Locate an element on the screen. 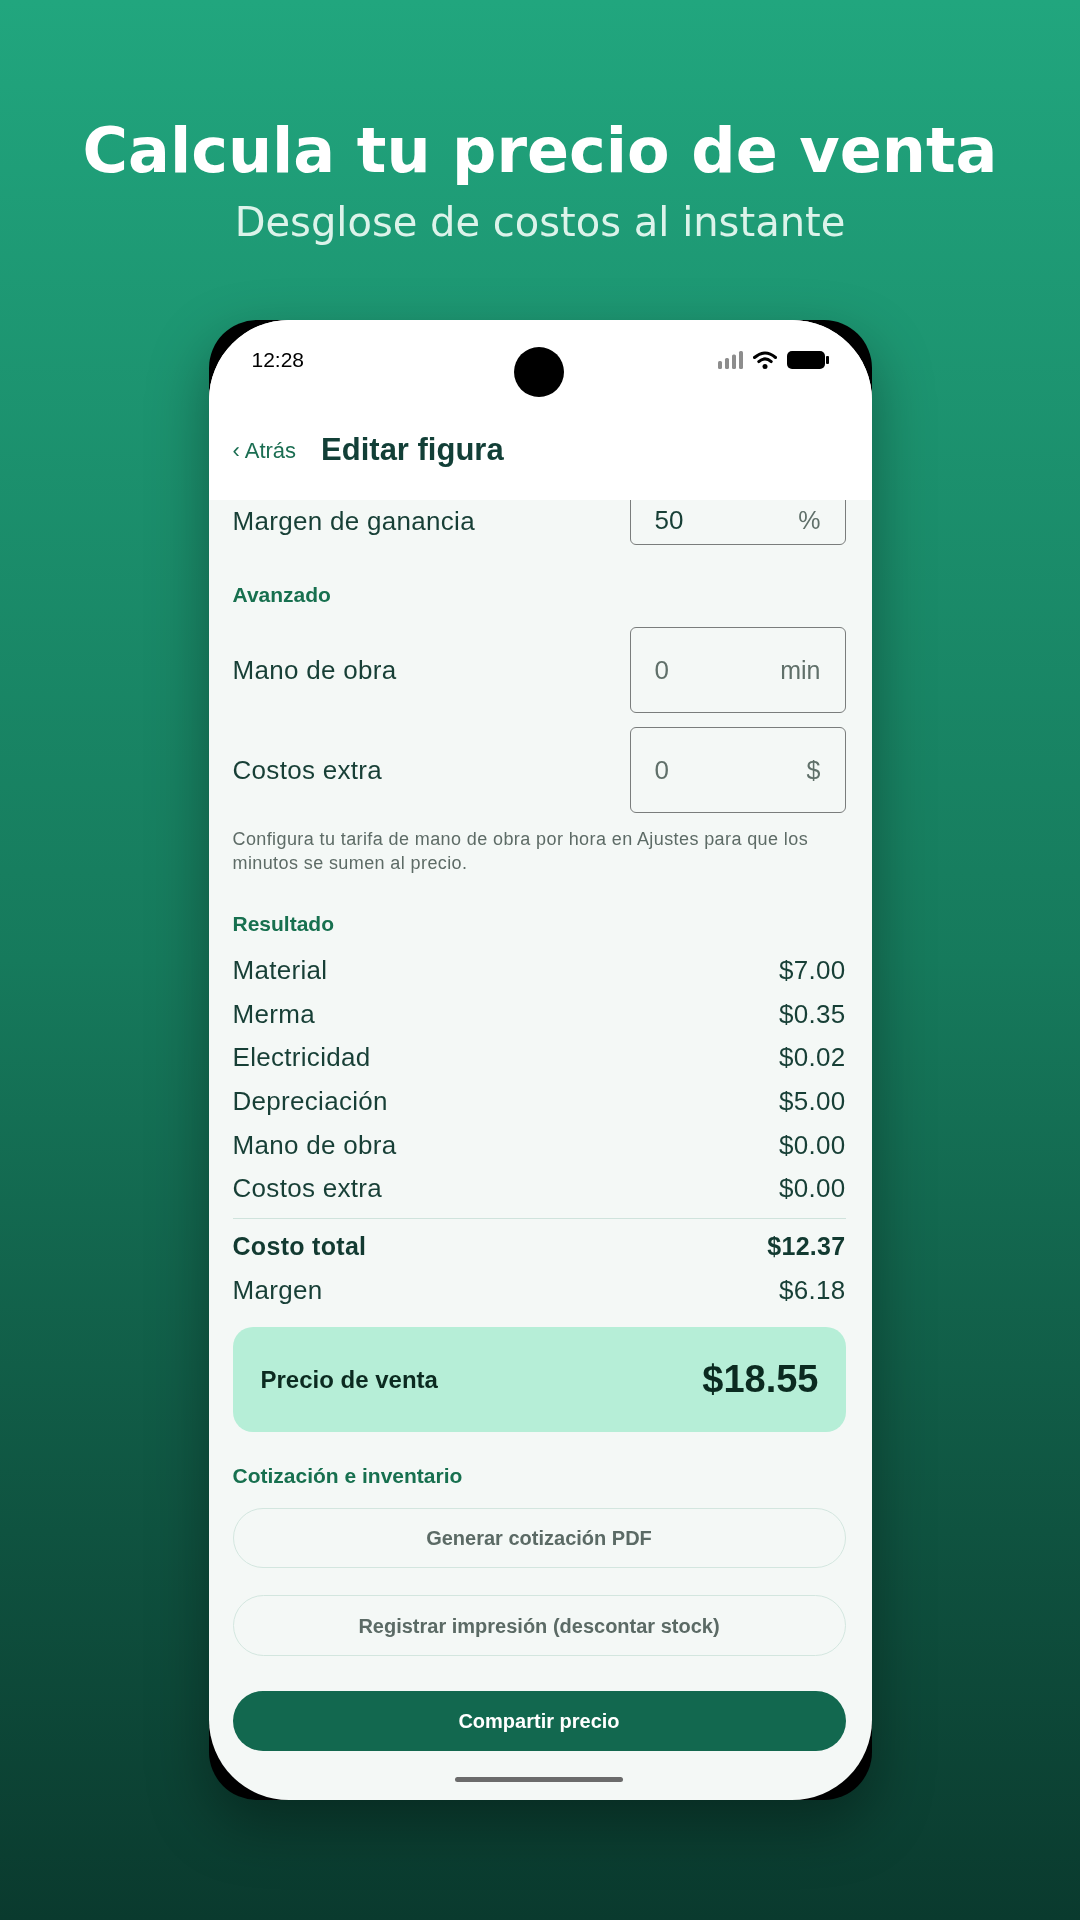 This screenshot has width=1080, height=1920. cost-value: $5.00 is located at coordinates (812, 1102).